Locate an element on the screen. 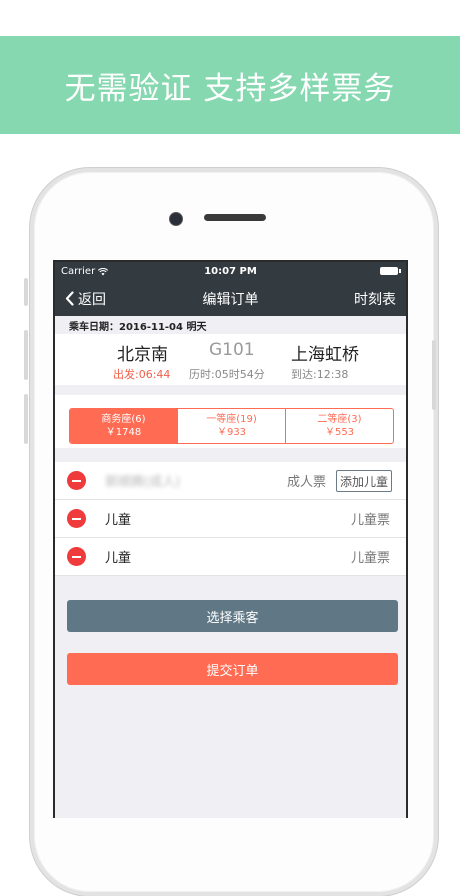 The width and height of the screenshot is (460, 896). phone-volume-down-button is located at coordinates (26, 419).